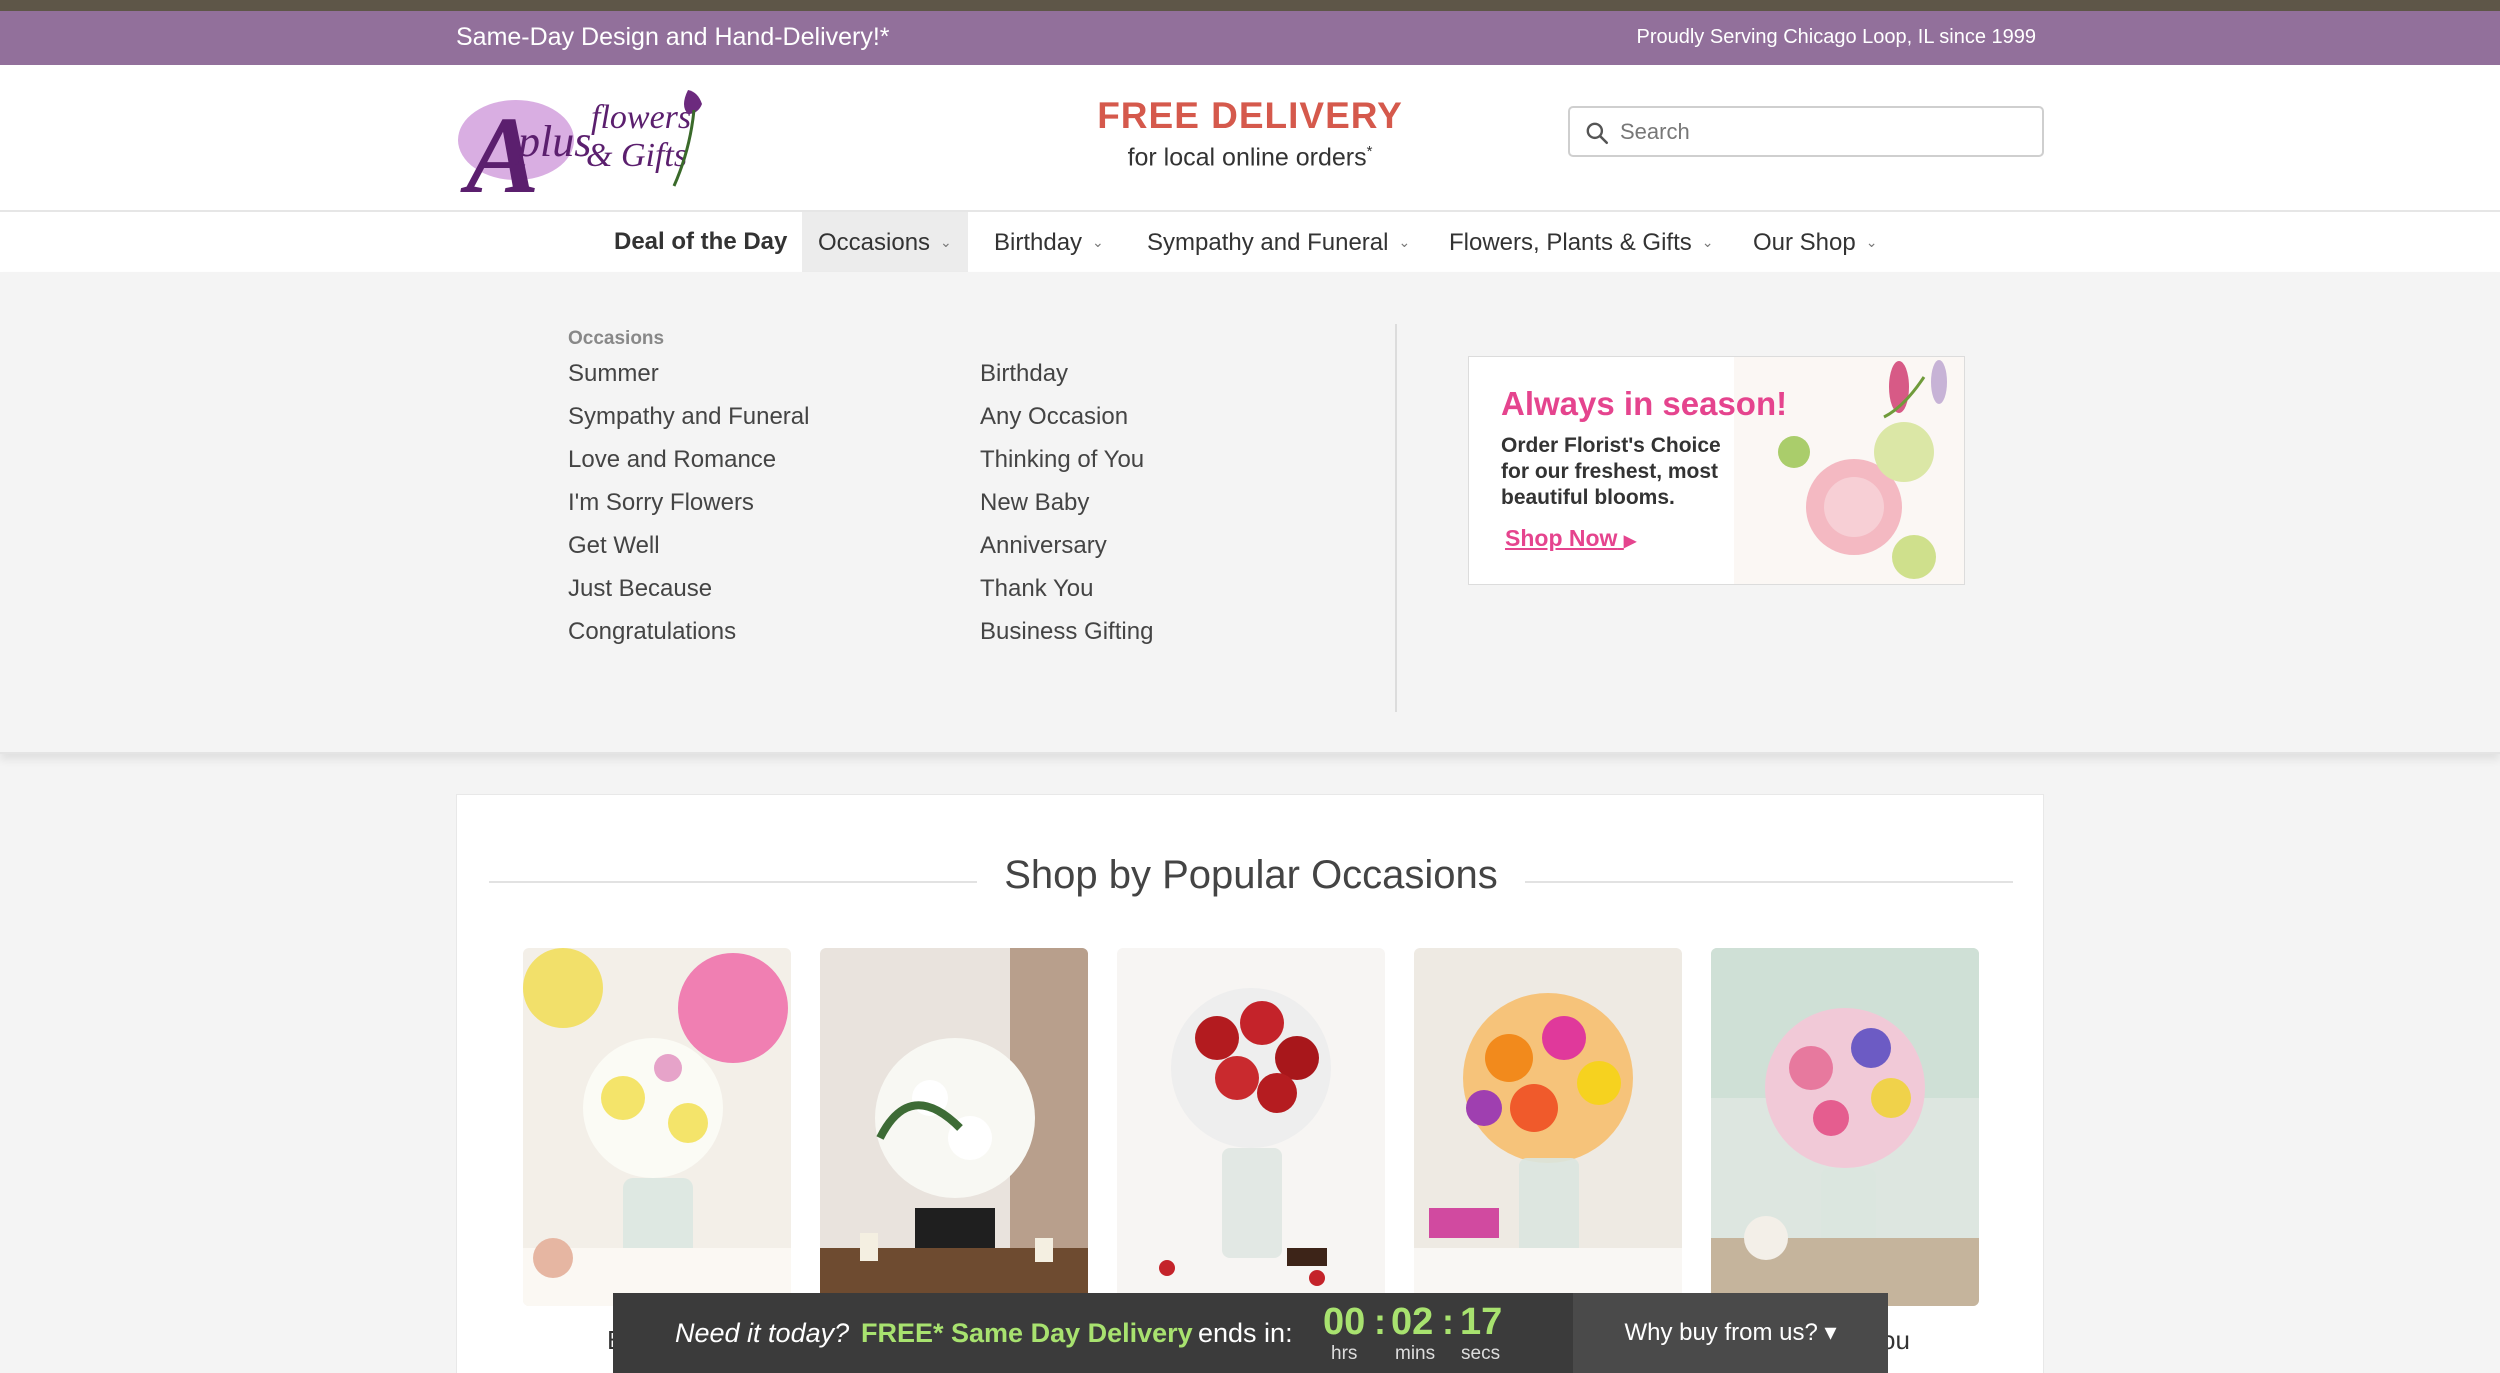 This screenshot has width=2500, height=1373. What do you see at coordinates (1481, 1353) in the screenshot?
I see `seconds-label: secs` at bounding box center [1481, 1353].